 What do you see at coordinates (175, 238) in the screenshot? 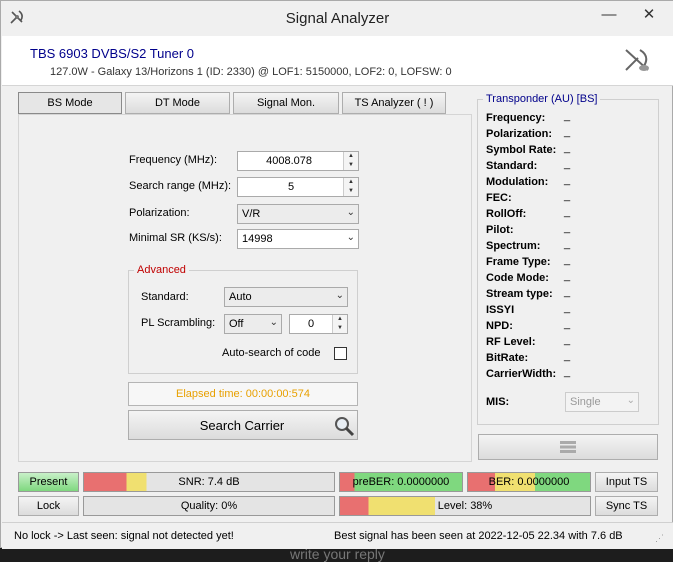
I see `minimal-sr-label: Minimal SR (KS/s):` at bounding box center [175, 238].